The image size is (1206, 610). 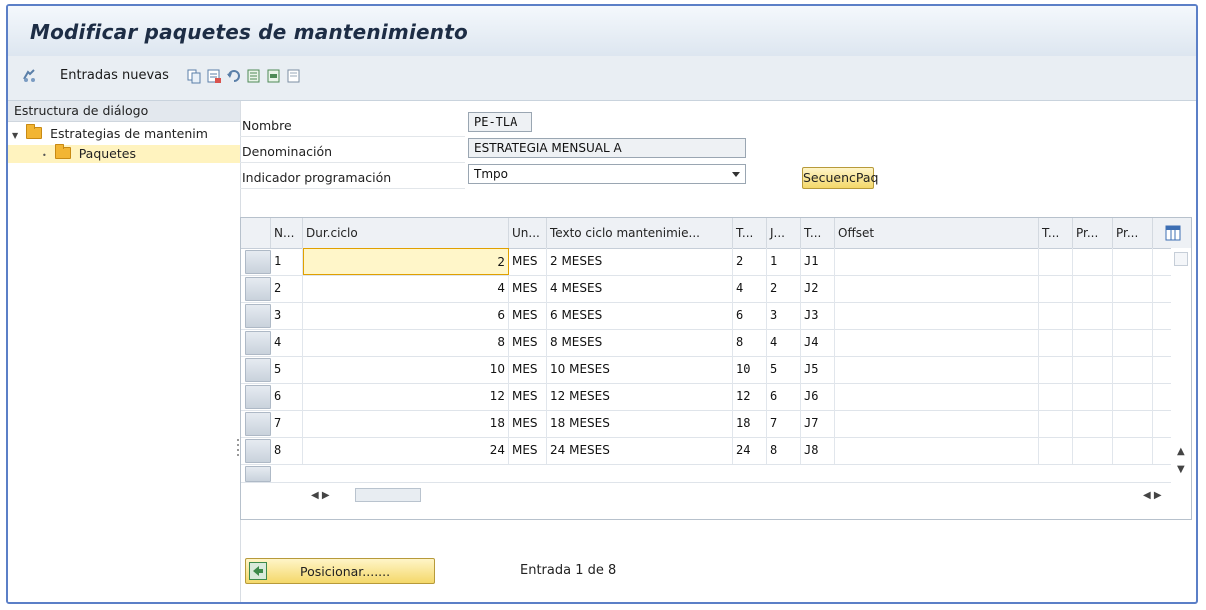 What do you see at coordinates (406, 450) in the screenshot?
I see `cell-dur: 24` at bounding box center [406, 450].